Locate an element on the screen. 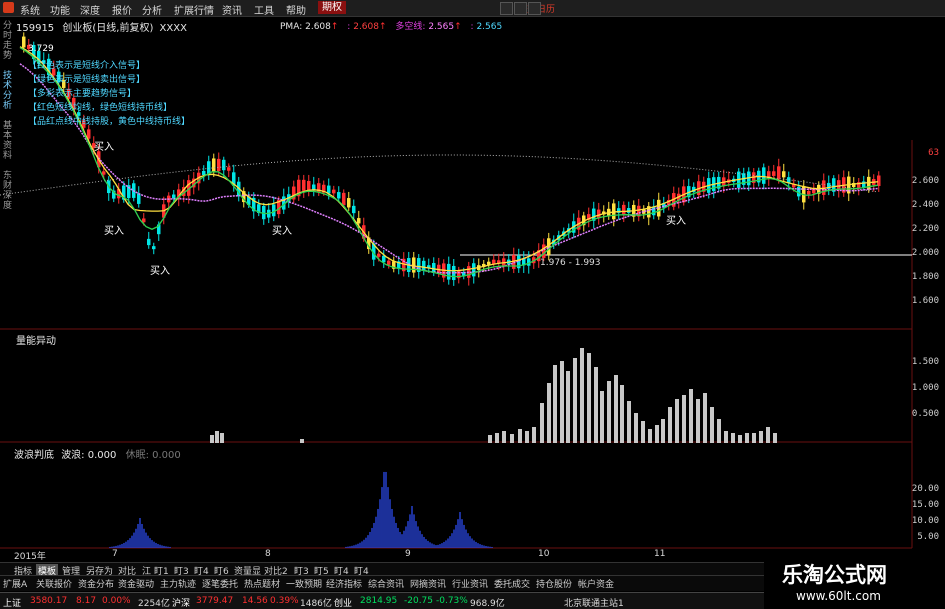 The image size is (945, 609). wave-tick: 10.00 is located at coordinates (925, 521).